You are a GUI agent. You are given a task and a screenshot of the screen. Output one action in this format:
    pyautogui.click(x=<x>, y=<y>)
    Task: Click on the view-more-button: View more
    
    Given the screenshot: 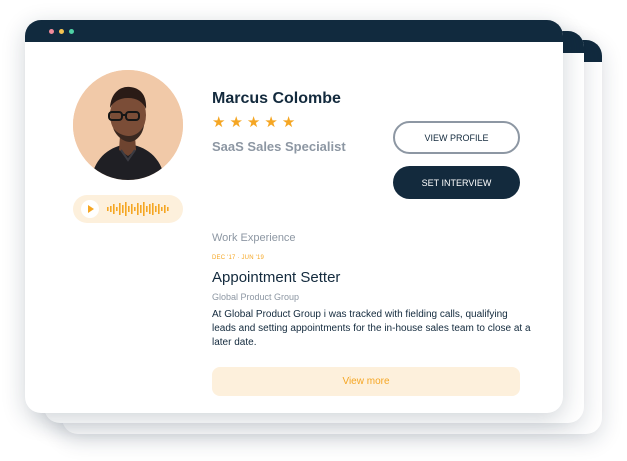 What is the action you would take?
    pyautogui.click(x=366, y=381)
    